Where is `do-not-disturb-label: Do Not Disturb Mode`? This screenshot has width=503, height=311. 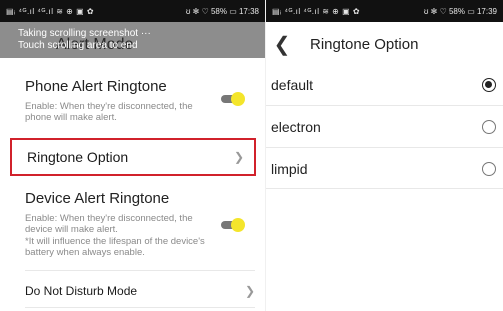
do-not-disturb-label: Do Not Disturb Mode is located at coordinates (81, 291).